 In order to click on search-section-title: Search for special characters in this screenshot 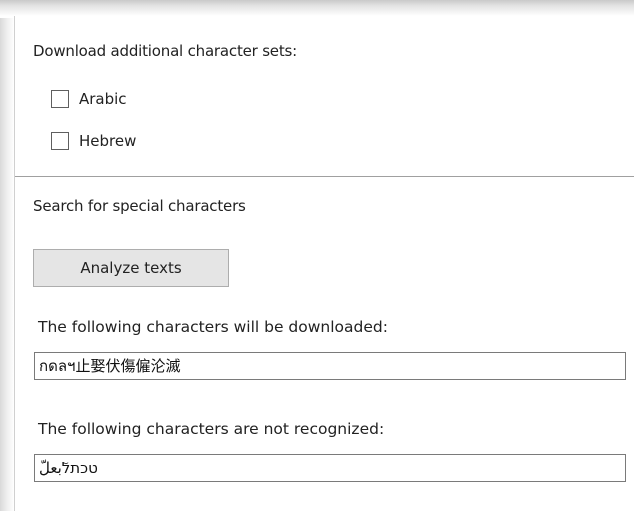, I will do `click(139, 206)`.